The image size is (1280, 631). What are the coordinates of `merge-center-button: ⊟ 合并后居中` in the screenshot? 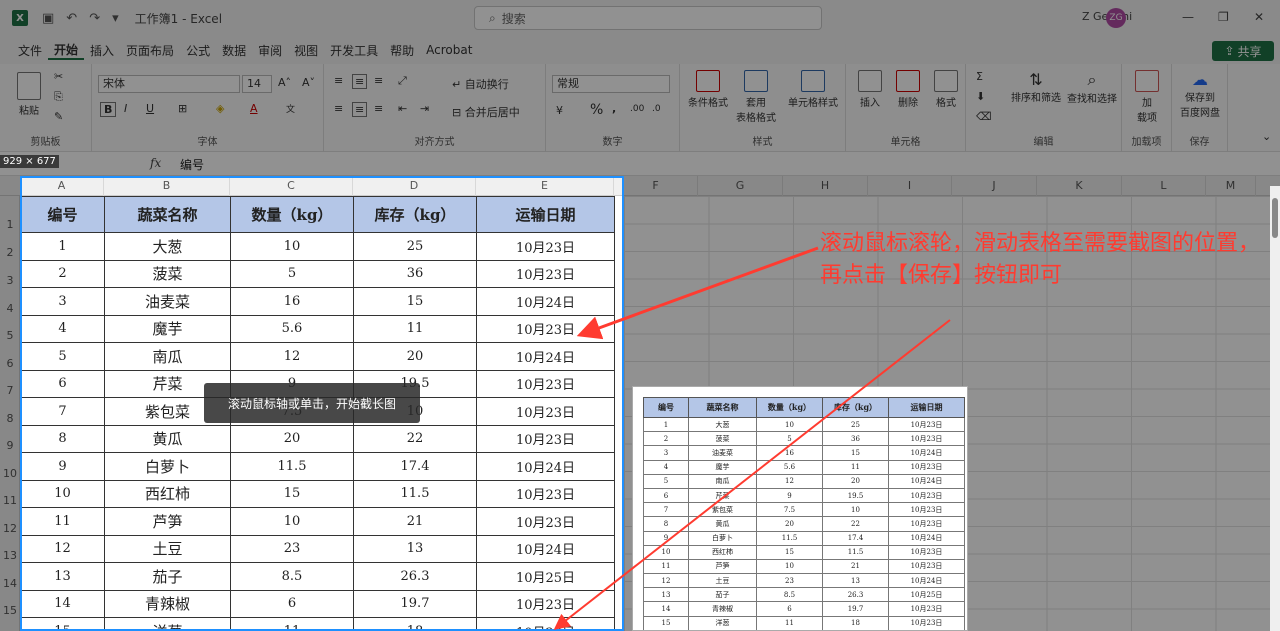 It's located at (486, 112).